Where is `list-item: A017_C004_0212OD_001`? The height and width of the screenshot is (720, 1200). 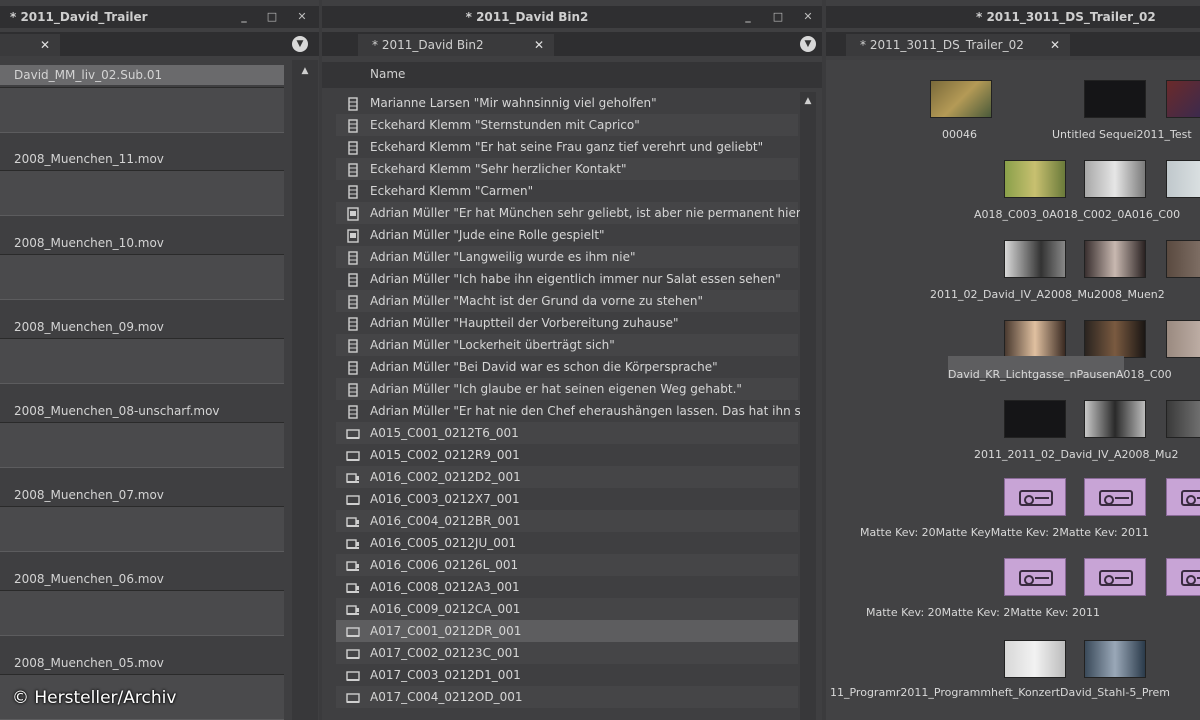 list-item: A017_C004_0212OD_001 is located at coordinates (567, 697).